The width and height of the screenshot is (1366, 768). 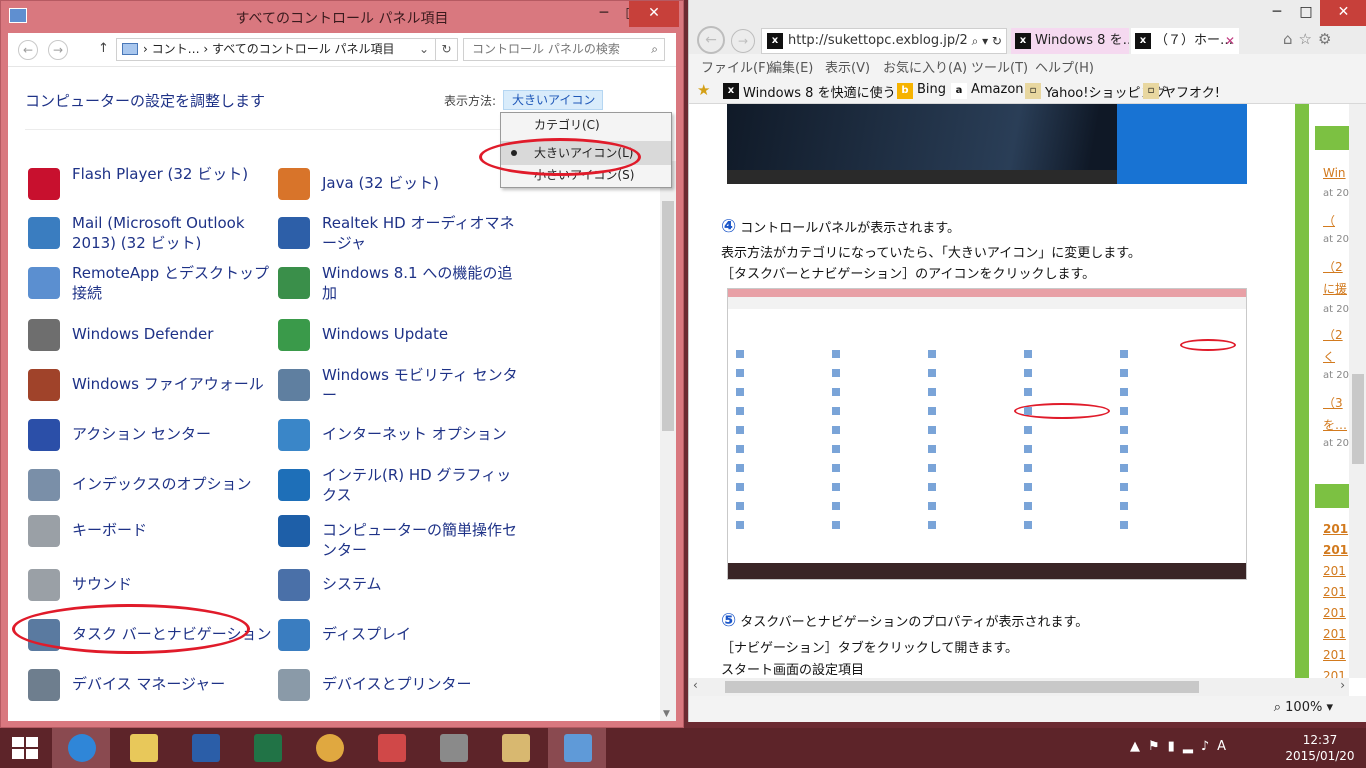 What do you see at coordinates (153, 235) in the screenshot?
I see `left-item: Mail (Microsoft Outlook 2013) (32 ビット)` at bounding box center [153, 235].